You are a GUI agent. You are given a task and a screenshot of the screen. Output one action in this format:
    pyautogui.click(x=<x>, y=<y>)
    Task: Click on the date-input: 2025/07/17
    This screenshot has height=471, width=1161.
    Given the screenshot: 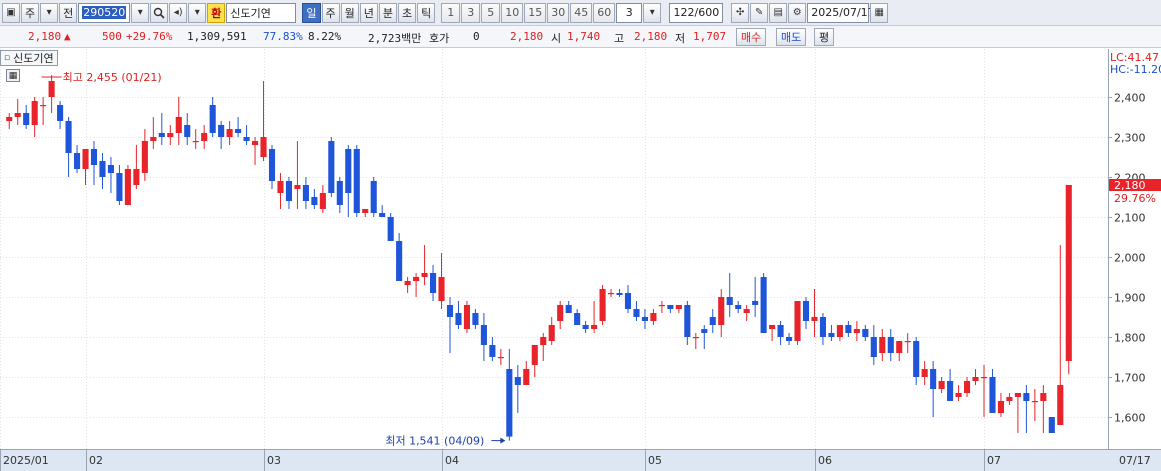 What is the action you would take?
    pyautogui.click(x=841, y=12)
    